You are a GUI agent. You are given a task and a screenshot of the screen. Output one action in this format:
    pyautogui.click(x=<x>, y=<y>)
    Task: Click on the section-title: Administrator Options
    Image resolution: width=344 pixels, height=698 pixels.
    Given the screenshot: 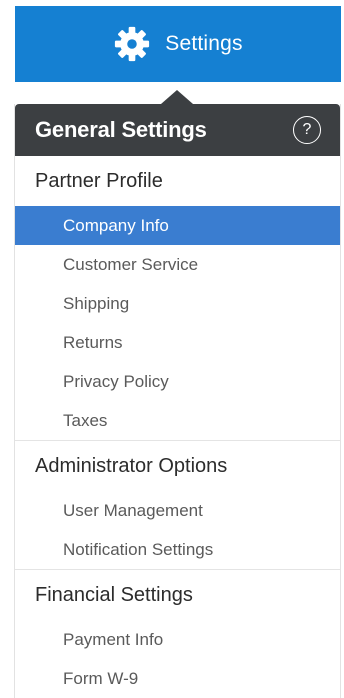 What is the action you would take?
    pyautogui.click(x=131, y=466)
    